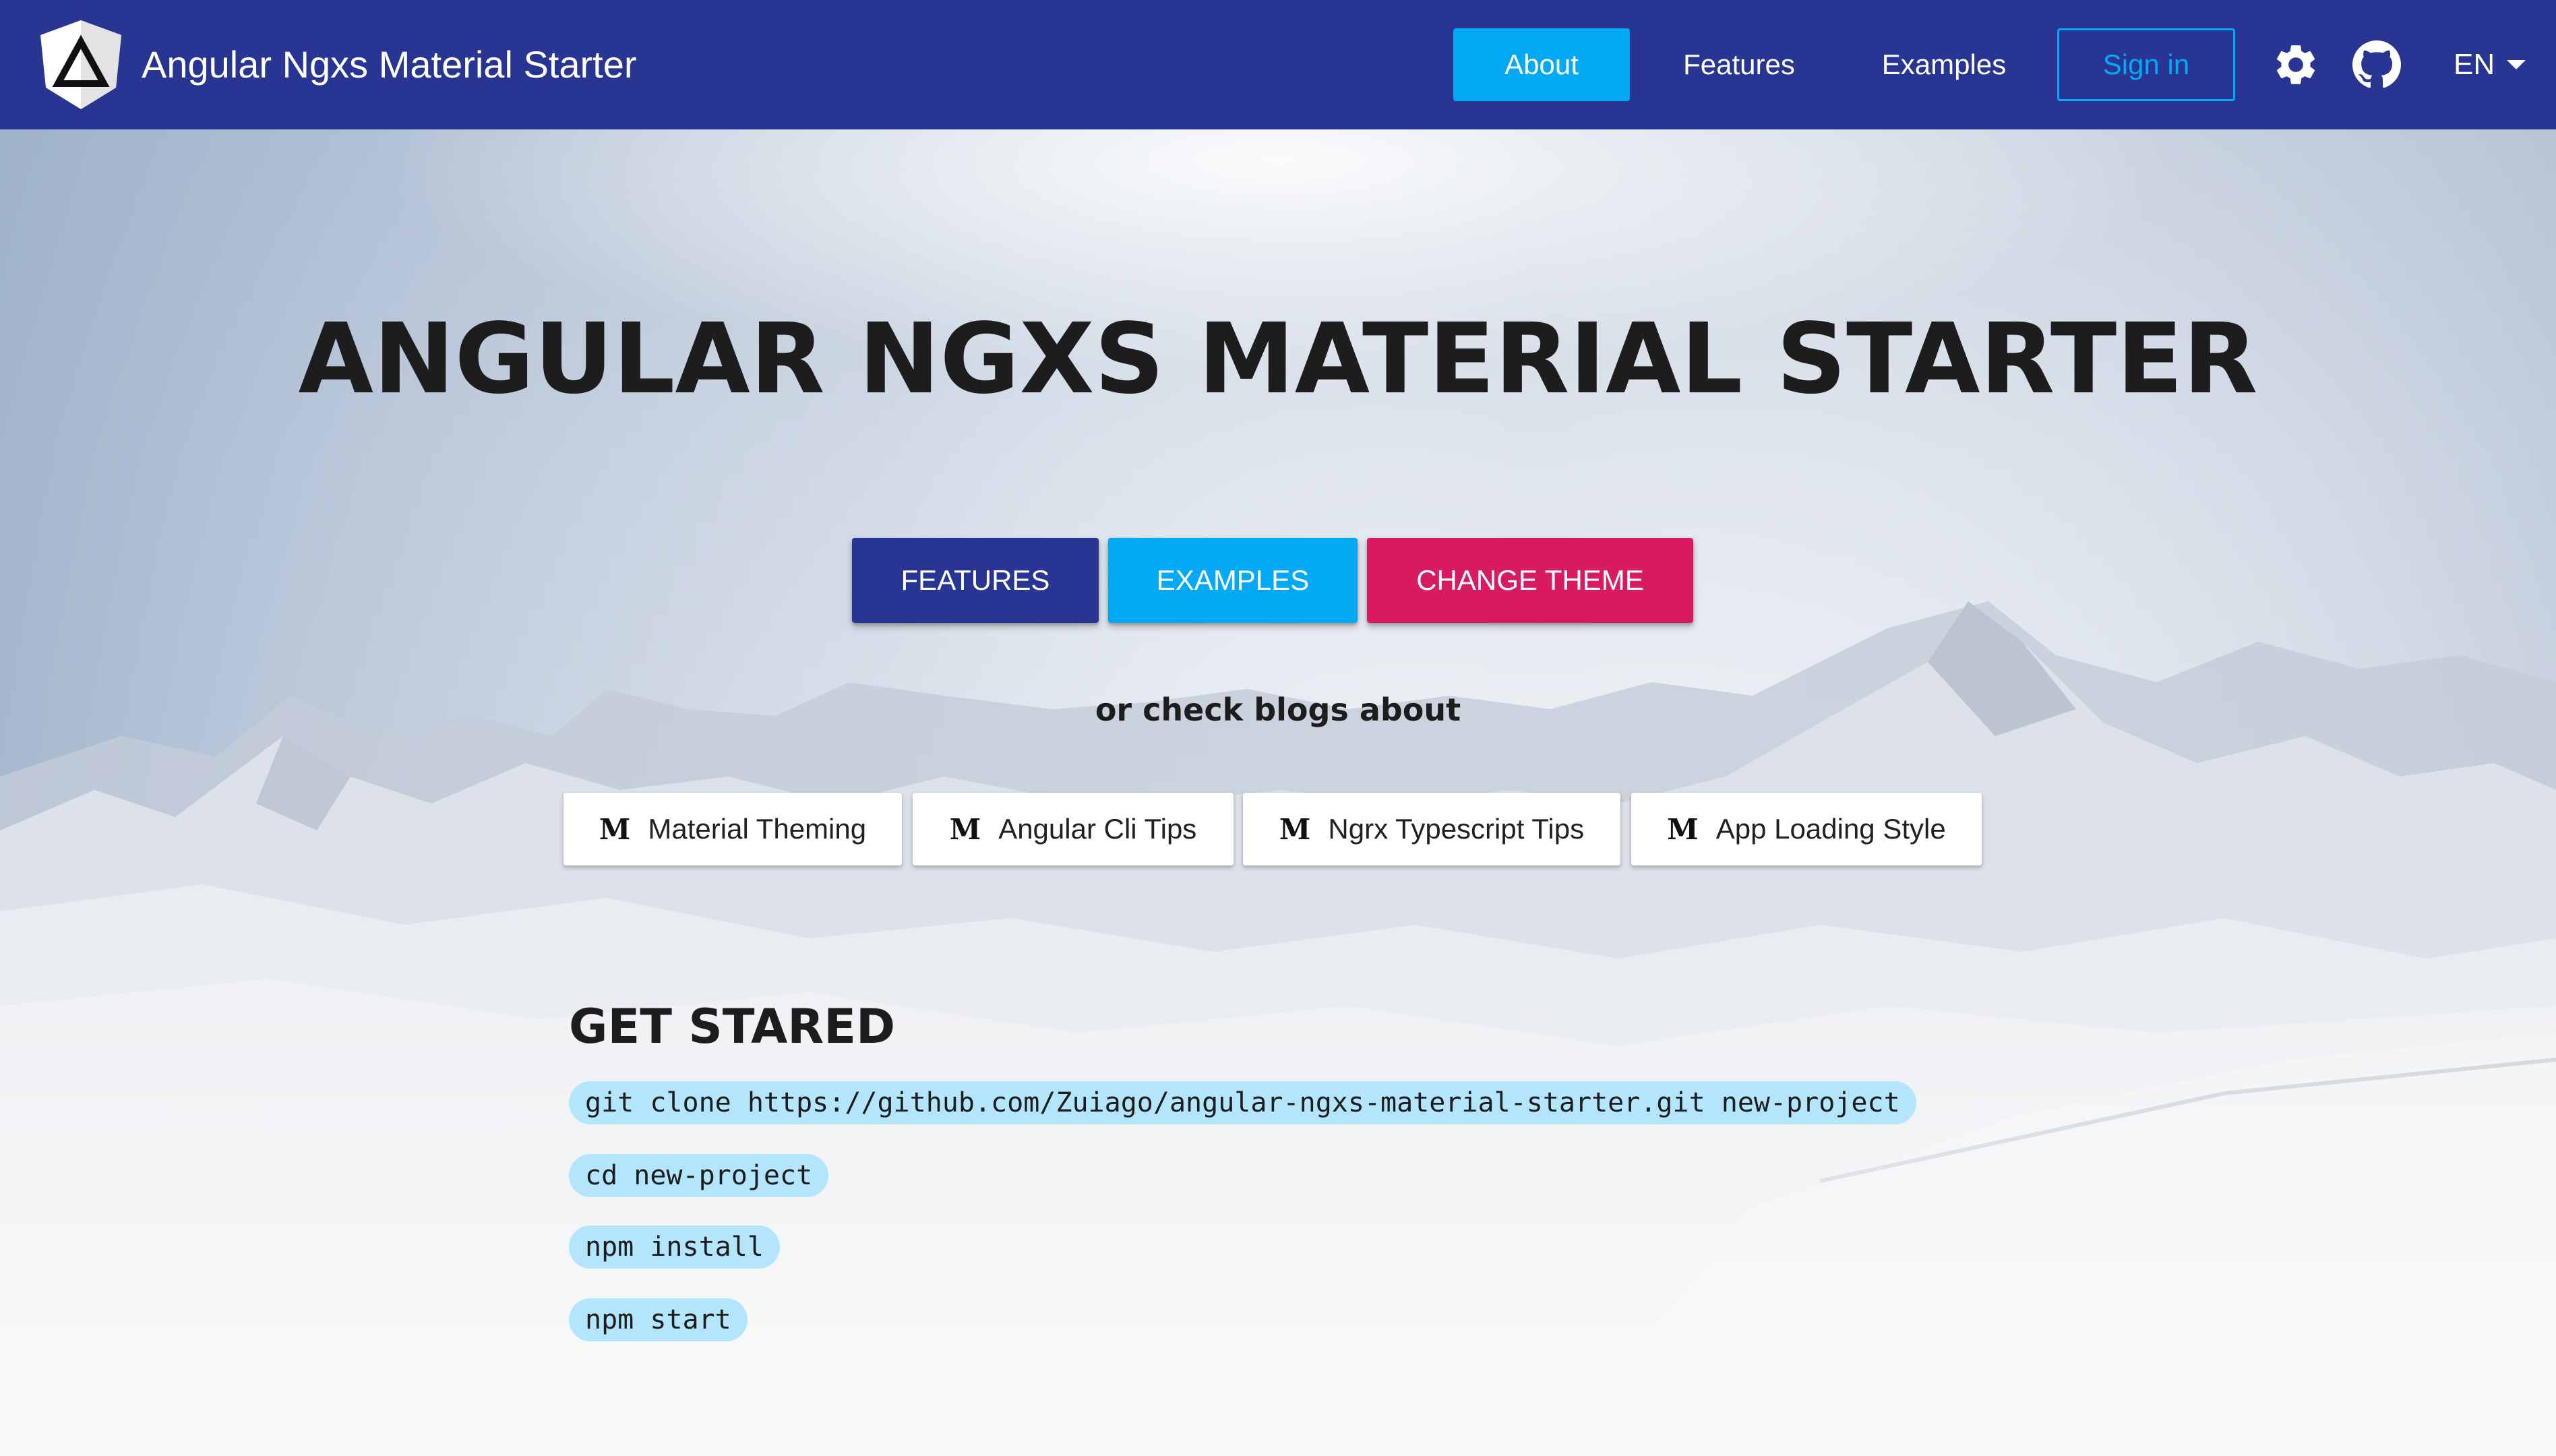 The image size is (2556, 1456). I want to click on command-npm-install: npm install, so click(675, 1247).